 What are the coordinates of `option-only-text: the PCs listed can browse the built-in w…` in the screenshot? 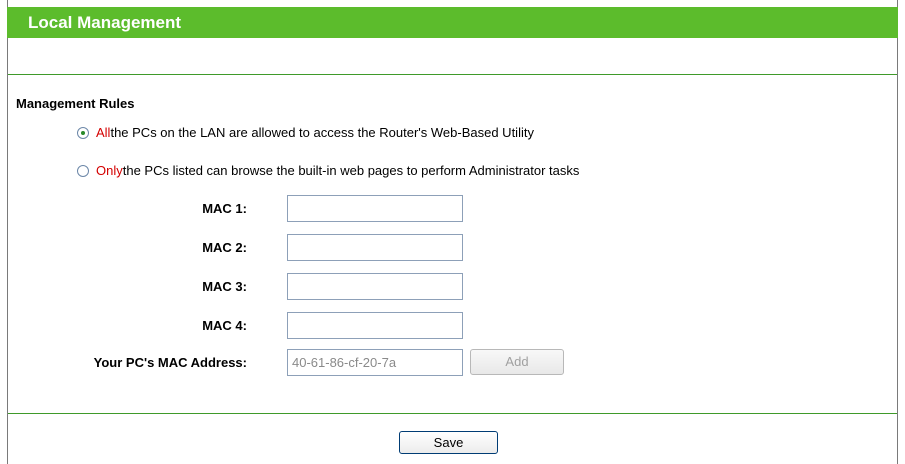 It's located at (351, 170).